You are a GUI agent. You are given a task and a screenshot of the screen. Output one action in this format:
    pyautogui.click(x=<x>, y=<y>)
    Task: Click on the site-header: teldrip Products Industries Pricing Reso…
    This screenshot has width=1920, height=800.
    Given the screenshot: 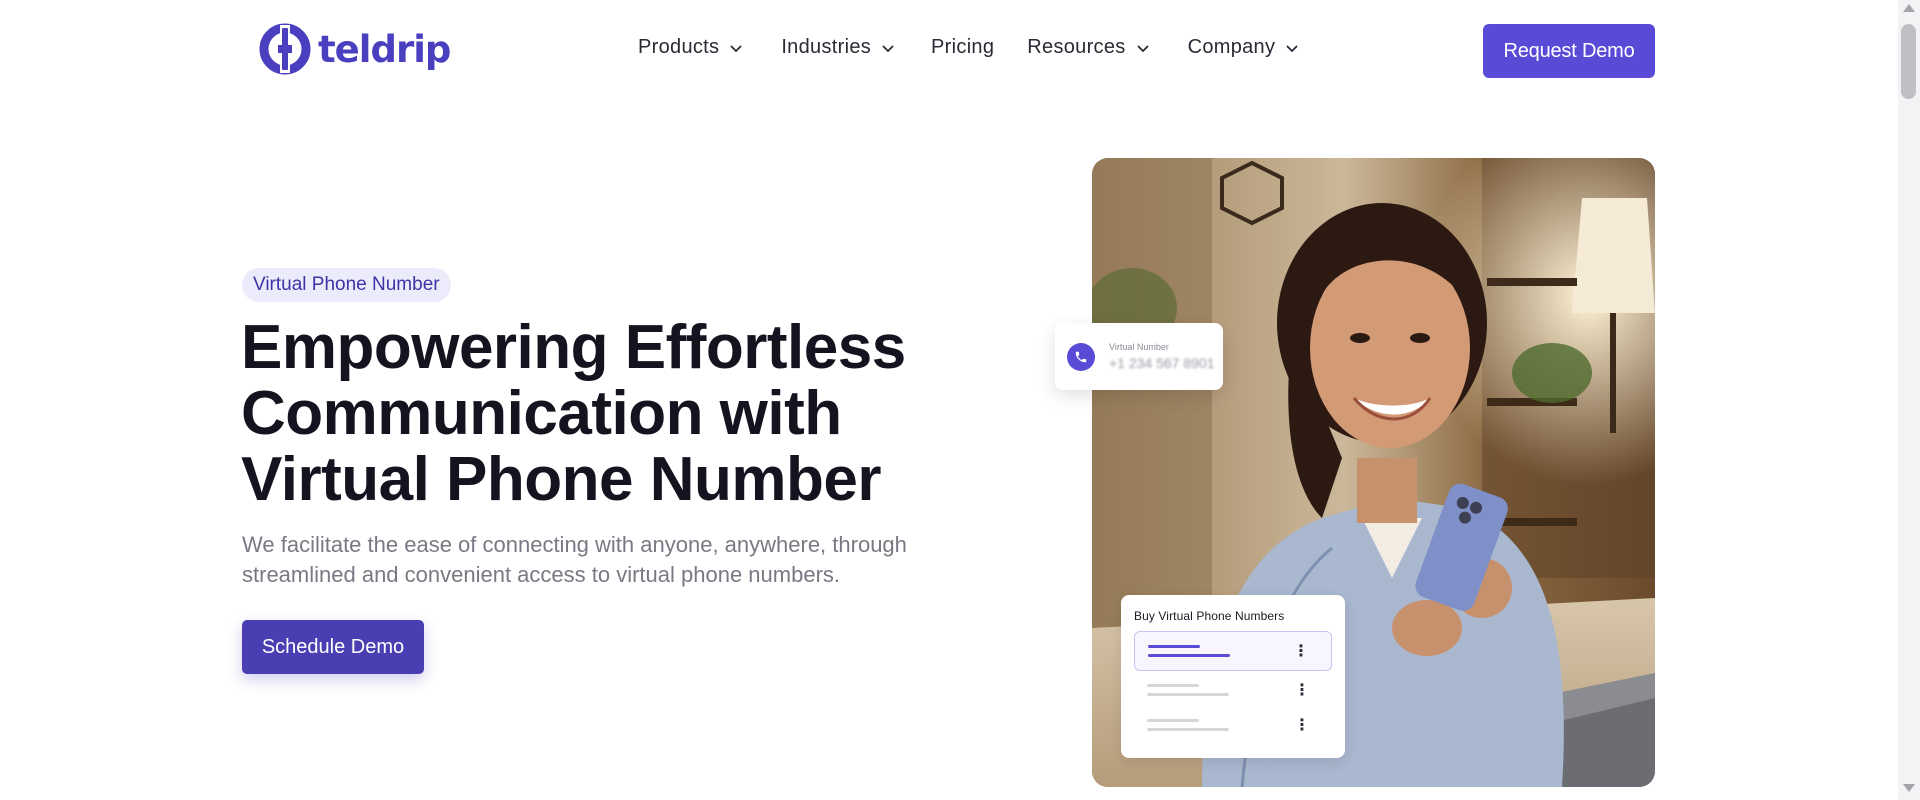 What is the action you would take?
    pyautogui.click(x=949, y=50)
    